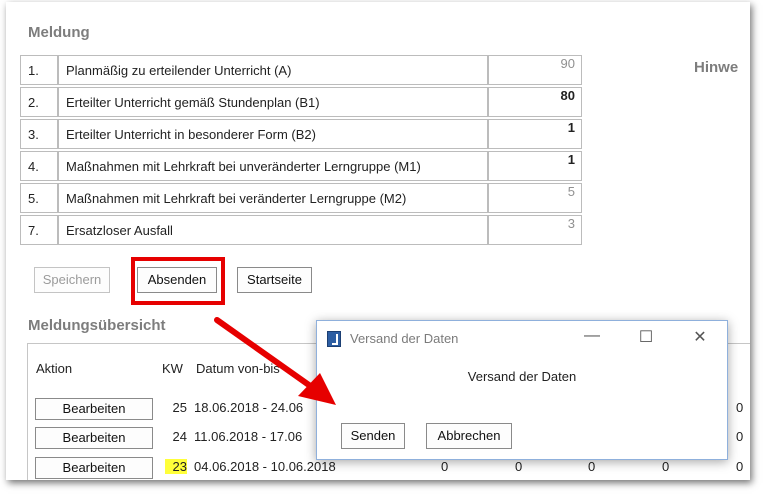  What do you see at coordinates (176, 466) in the screenshot?
I see `kw-cell-highlighted: 23` at bounding box center [176, 466].